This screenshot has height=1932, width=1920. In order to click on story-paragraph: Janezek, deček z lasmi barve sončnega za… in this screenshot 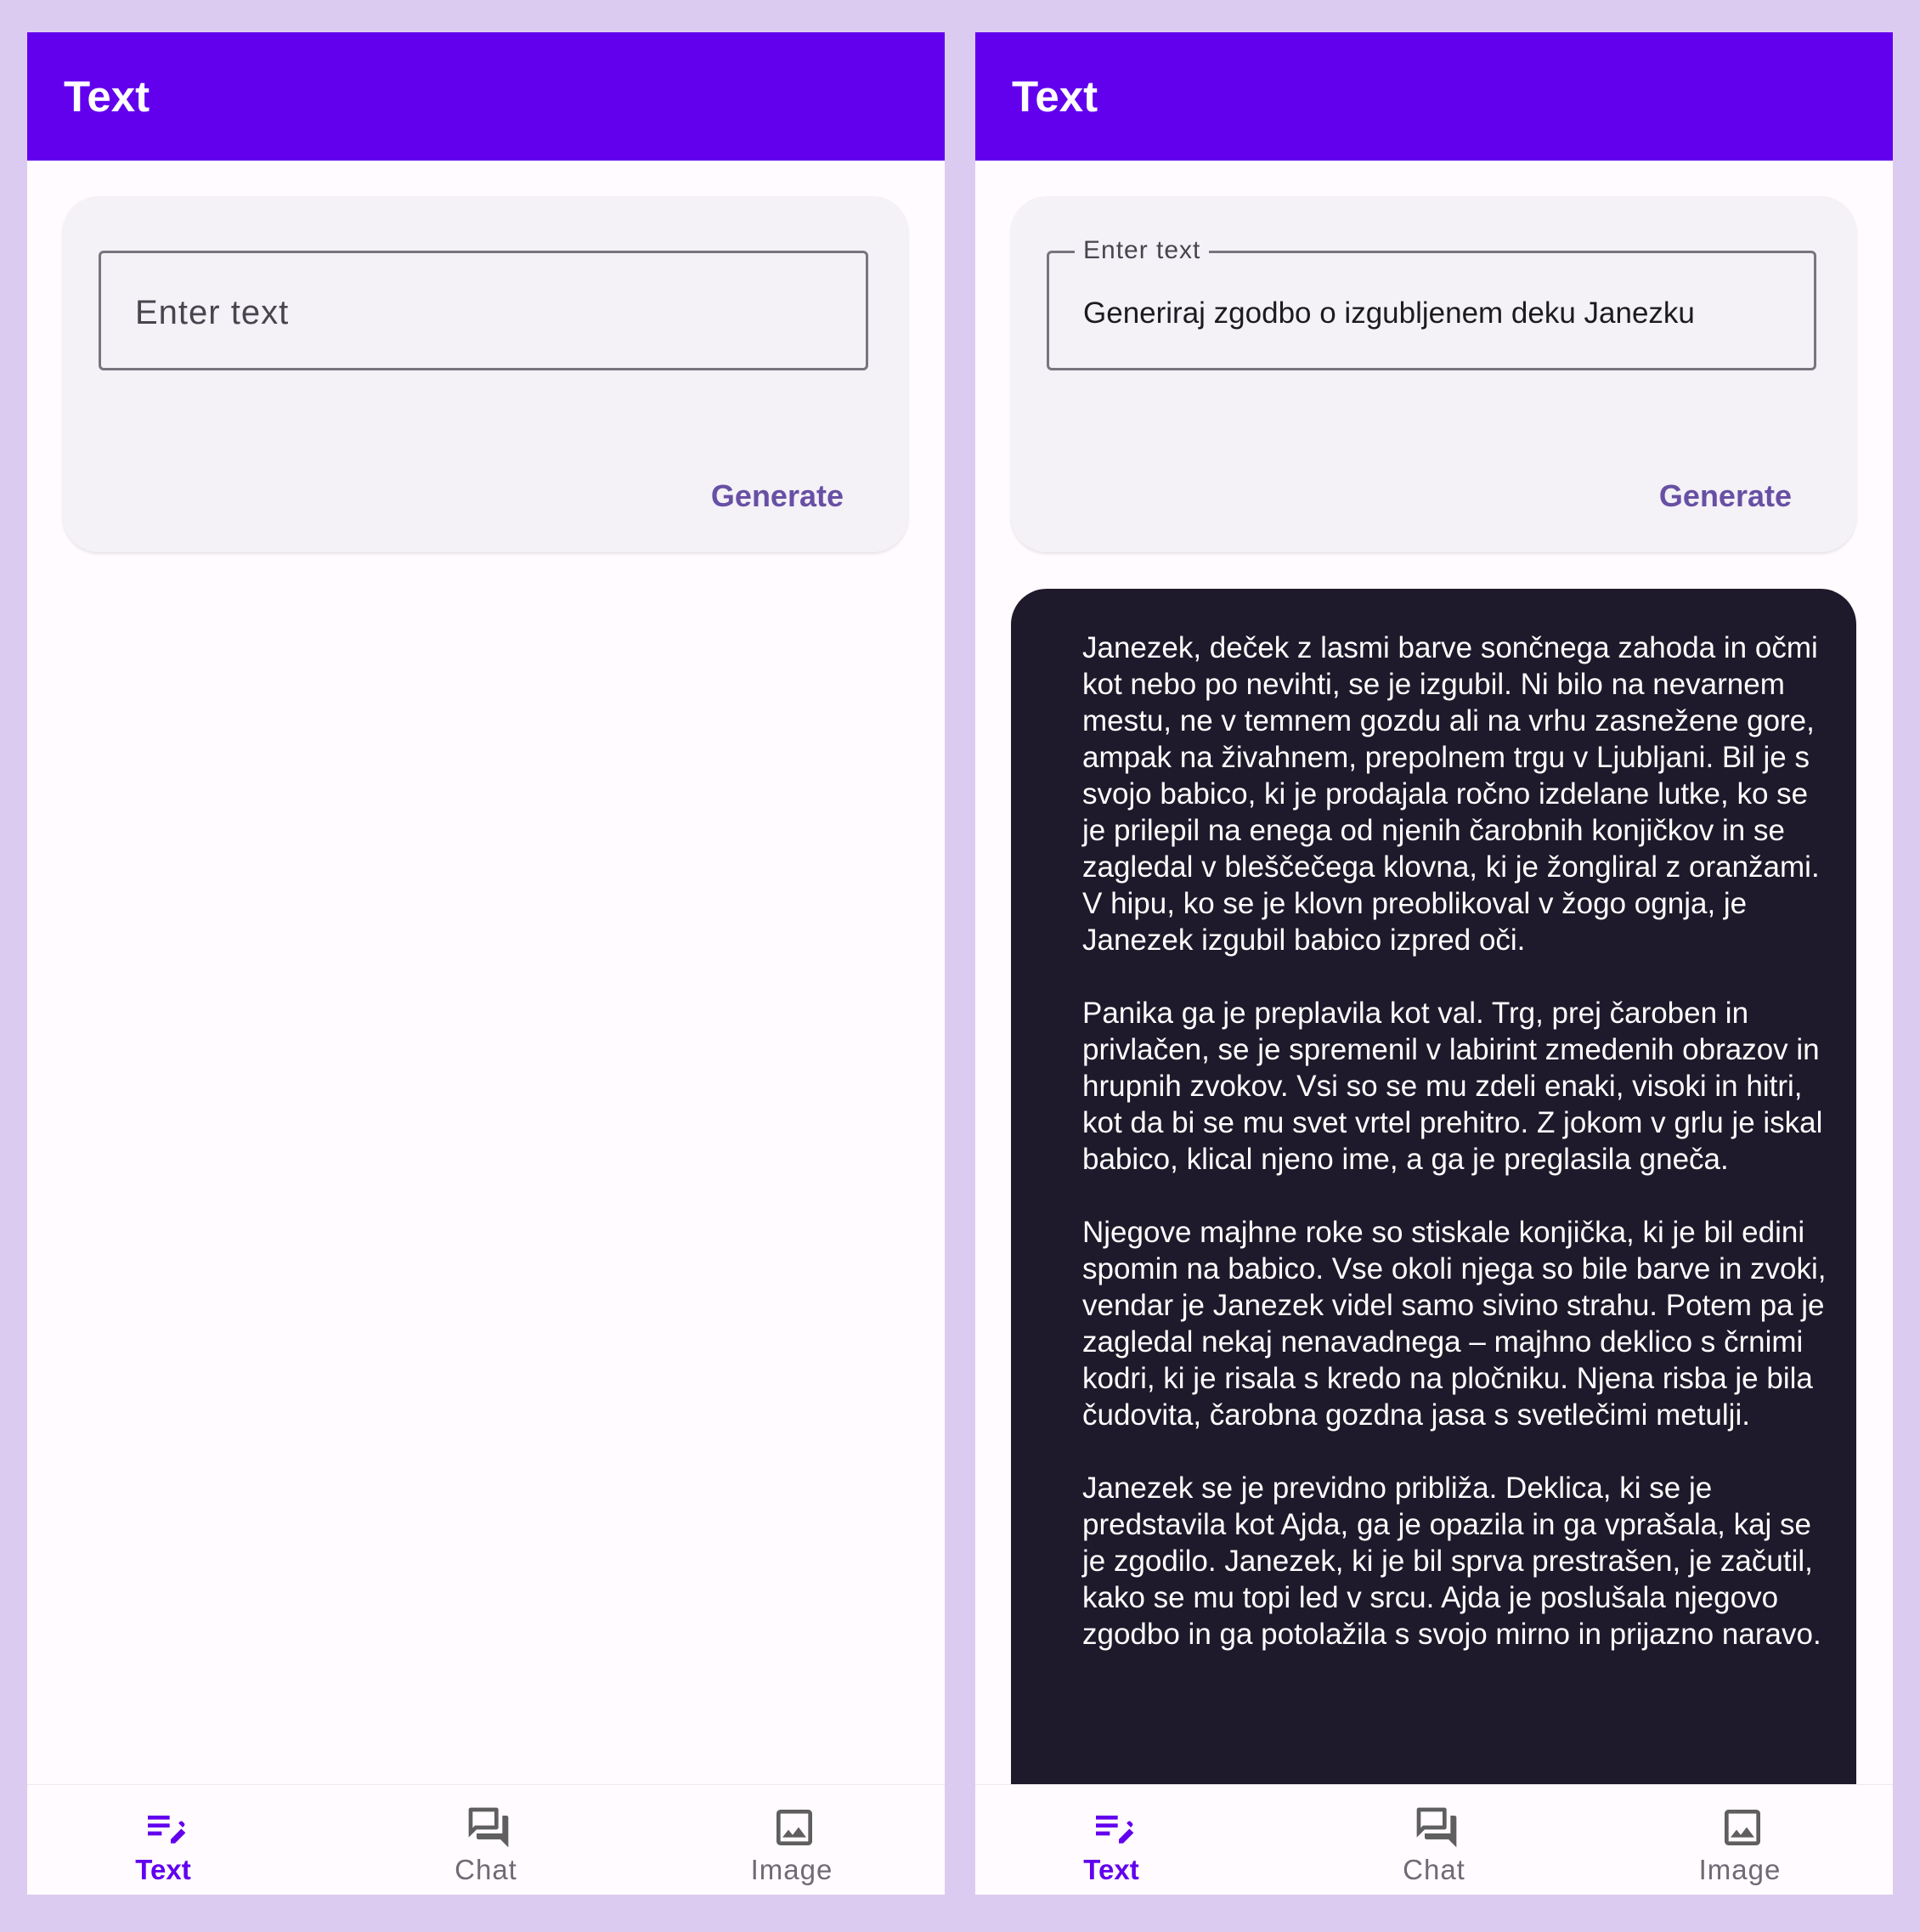, I will do `click(1451, 794)`.